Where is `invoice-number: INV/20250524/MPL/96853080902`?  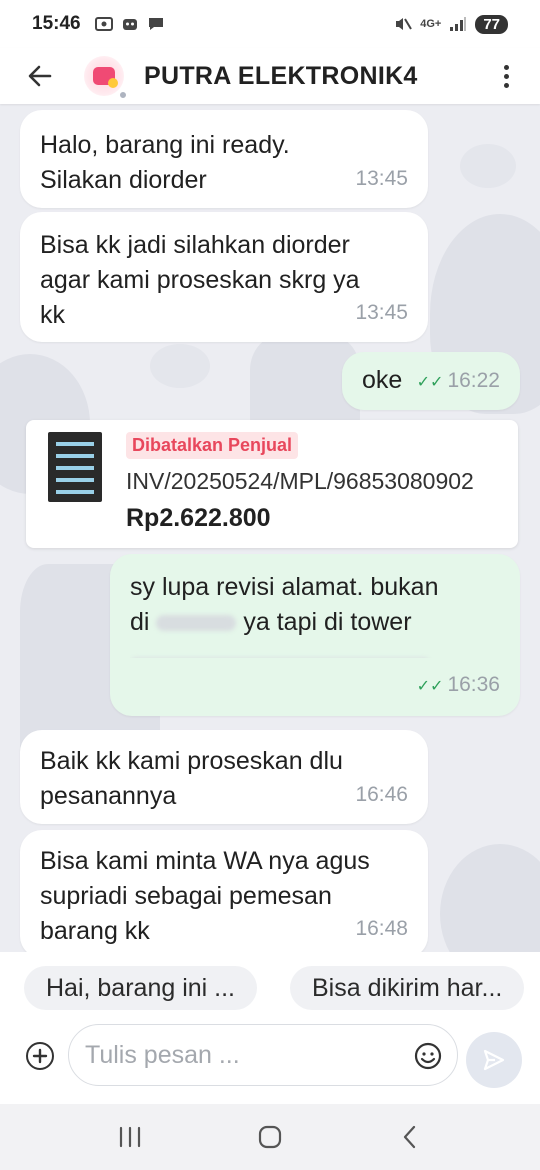 invoice-number: INV/20250524/MPL/96853080902 is located at coordinates (300, 481).